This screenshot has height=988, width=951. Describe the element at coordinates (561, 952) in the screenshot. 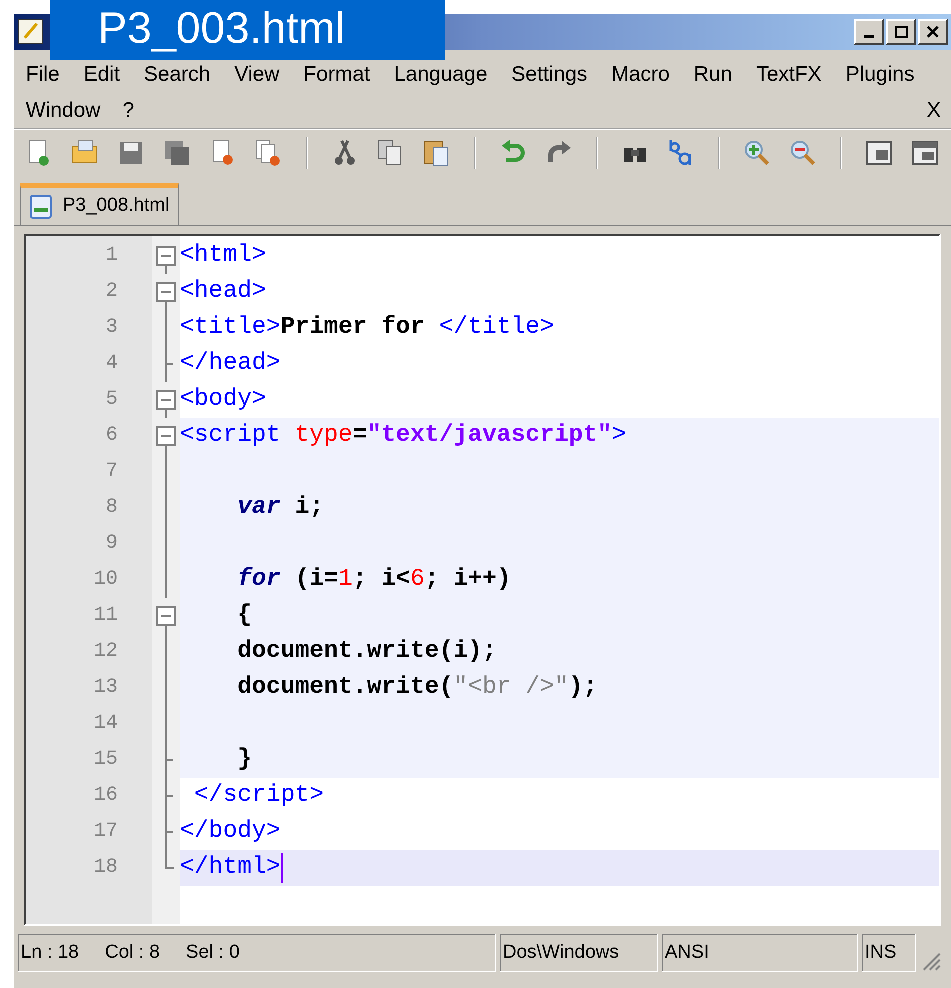

I see `status-text: Dos\Windows` at that location.